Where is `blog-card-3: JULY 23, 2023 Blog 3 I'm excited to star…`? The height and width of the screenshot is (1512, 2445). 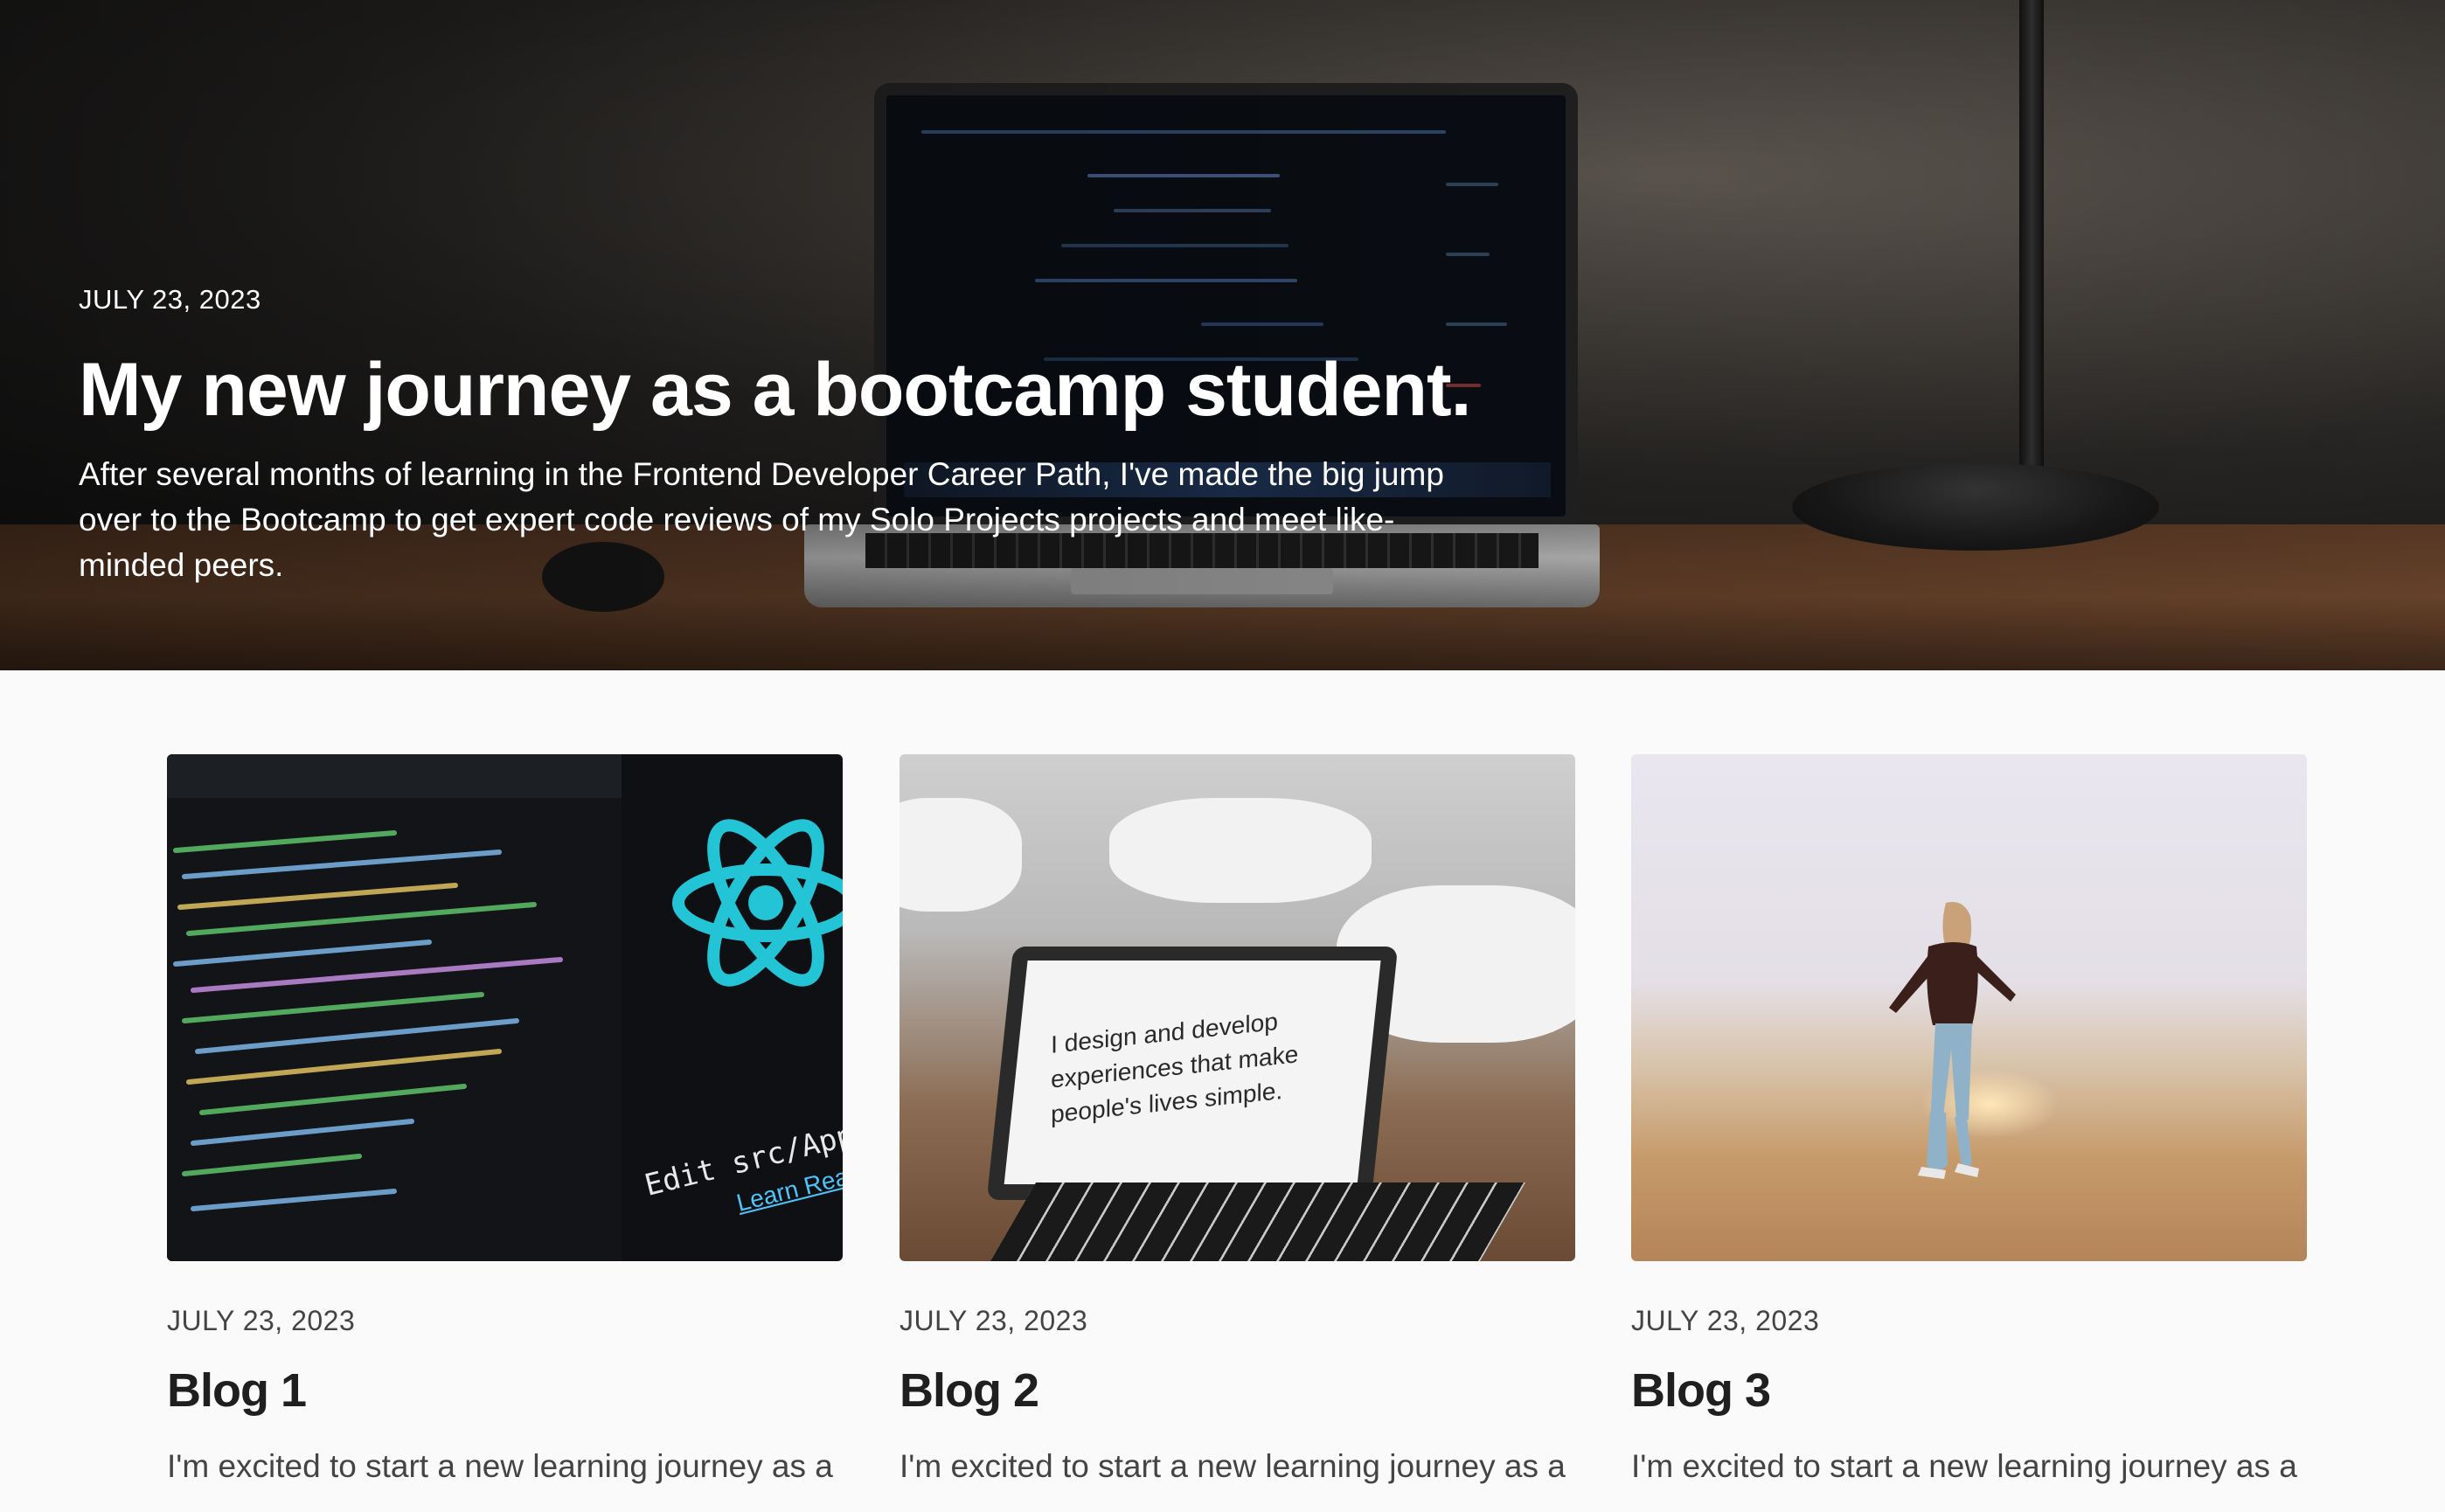
blog-card-3: JULY 23, 2023 Blog 3 I'm excited to star… is located at coordinates (1969, 1122).